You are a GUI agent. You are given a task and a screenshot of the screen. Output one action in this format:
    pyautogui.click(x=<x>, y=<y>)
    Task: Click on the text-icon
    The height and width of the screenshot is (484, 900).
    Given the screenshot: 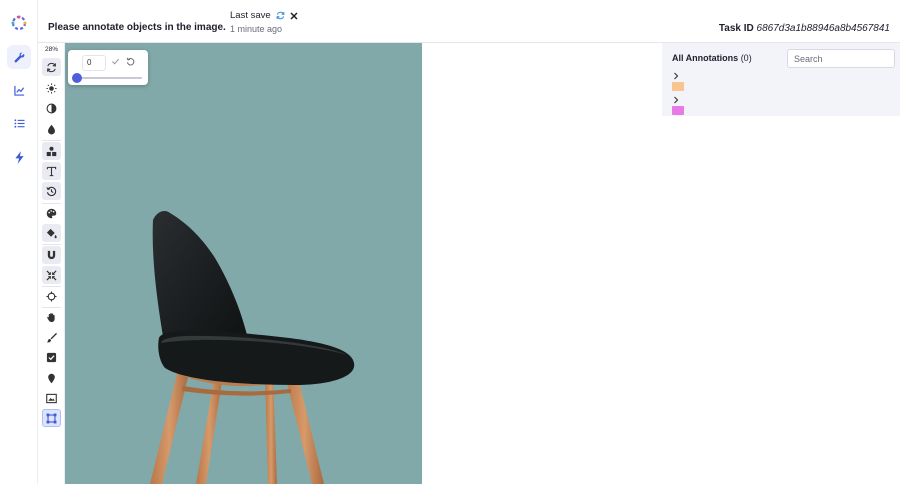 What is the action you would take?
    pyautogui.click(x=51, y=171)
    